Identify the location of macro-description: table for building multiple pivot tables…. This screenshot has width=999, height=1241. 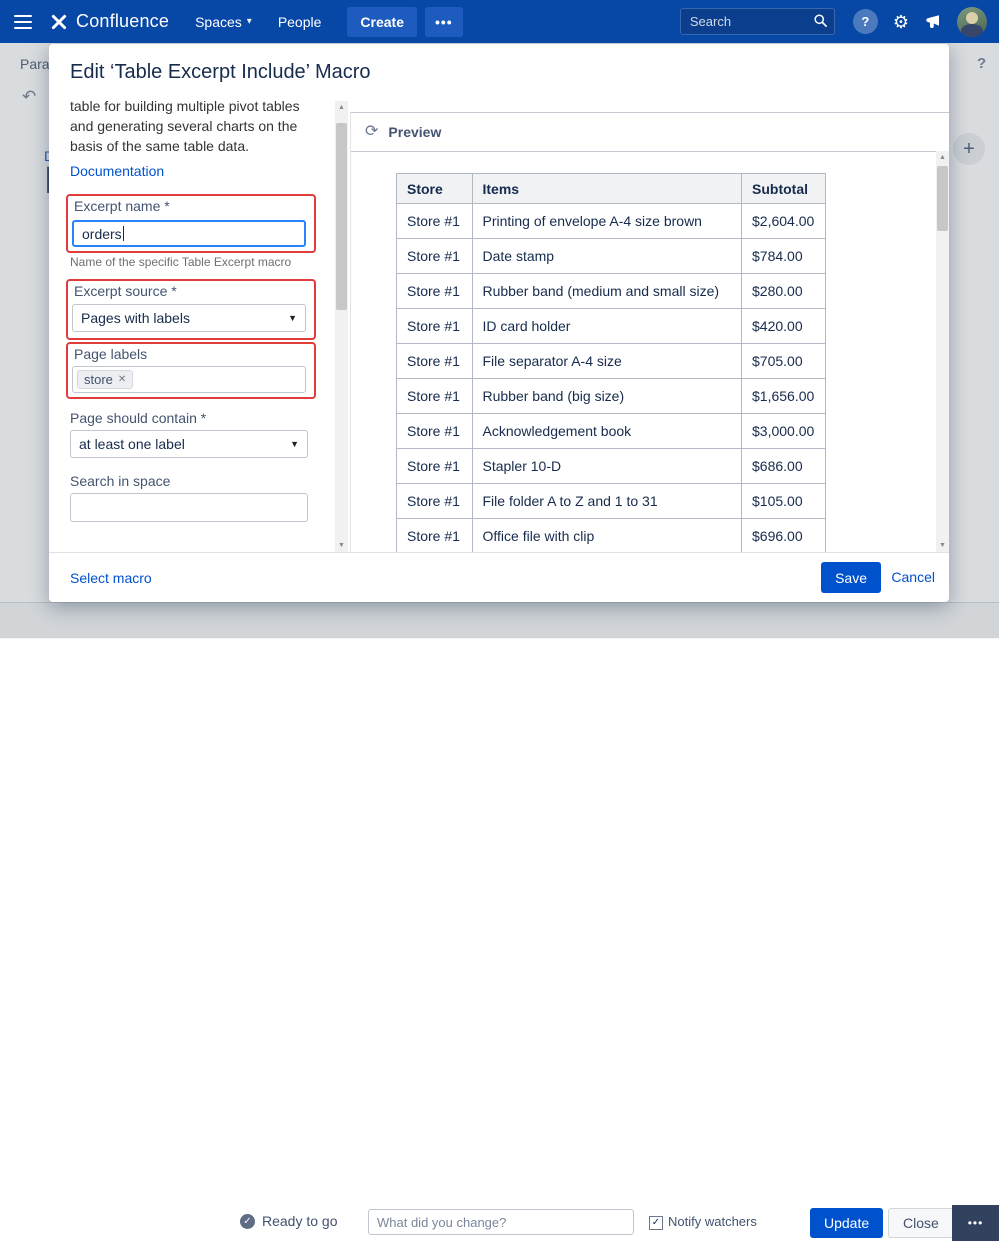
(185, 127).